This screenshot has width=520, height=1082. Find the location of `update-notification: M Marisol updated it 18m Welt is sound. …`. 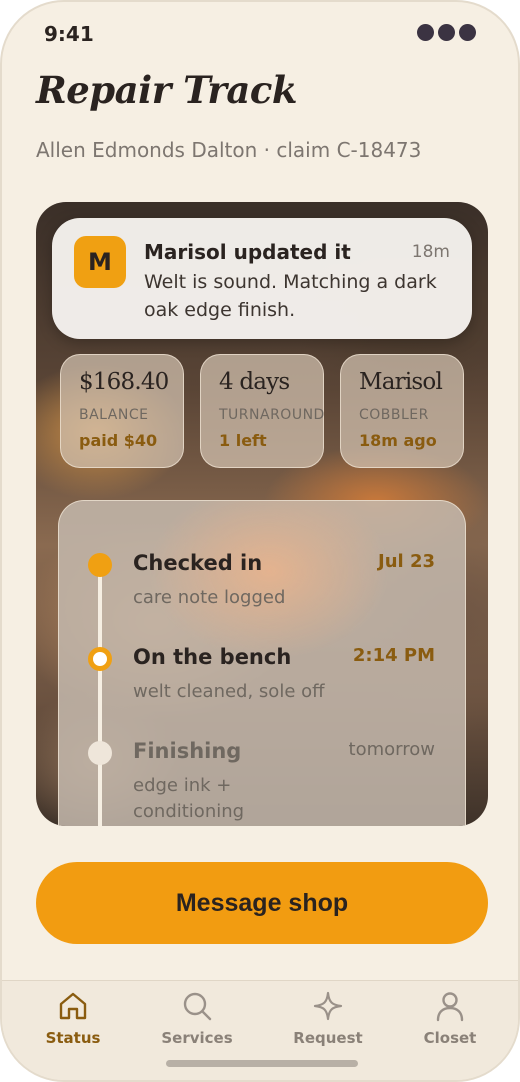

update-notification: M Marisol updated it 18m Welt is sound. … is located at coordinates (262, 278).